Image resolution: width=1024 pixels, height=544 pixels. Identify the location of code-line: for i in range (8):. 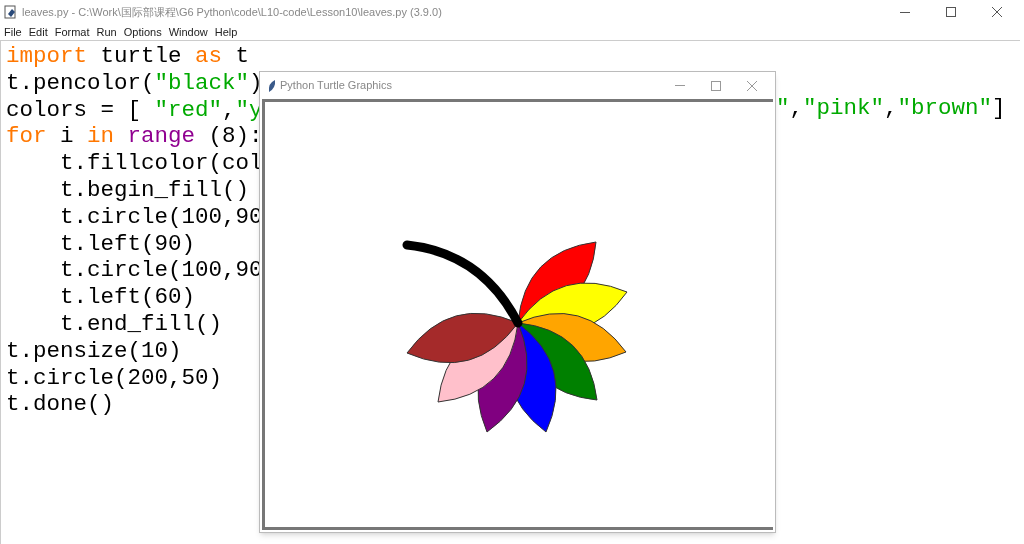
(134, 137).